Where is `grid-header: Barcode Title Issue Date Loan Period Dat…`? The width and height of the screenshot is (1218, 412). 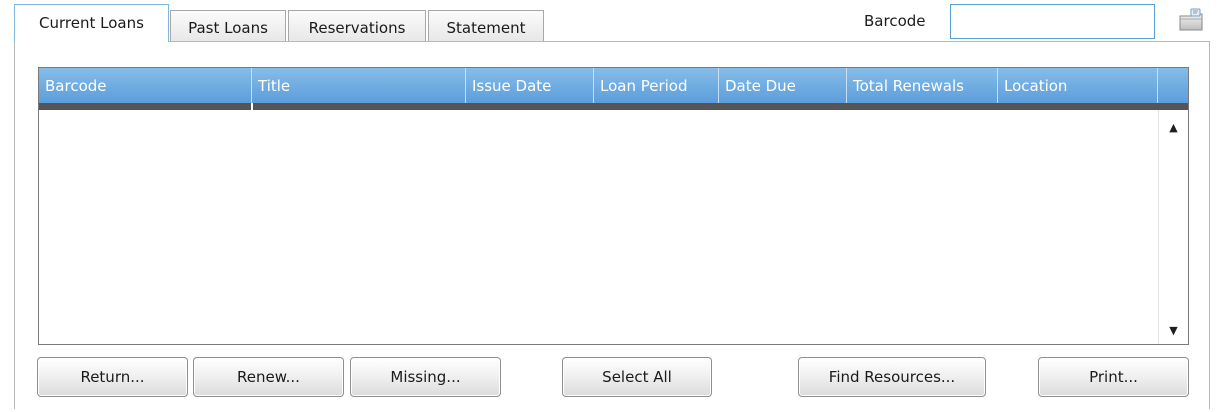
grid-header: Barcode Title Issue Date Loan Period Dat… is located at coordinates (613, 85).